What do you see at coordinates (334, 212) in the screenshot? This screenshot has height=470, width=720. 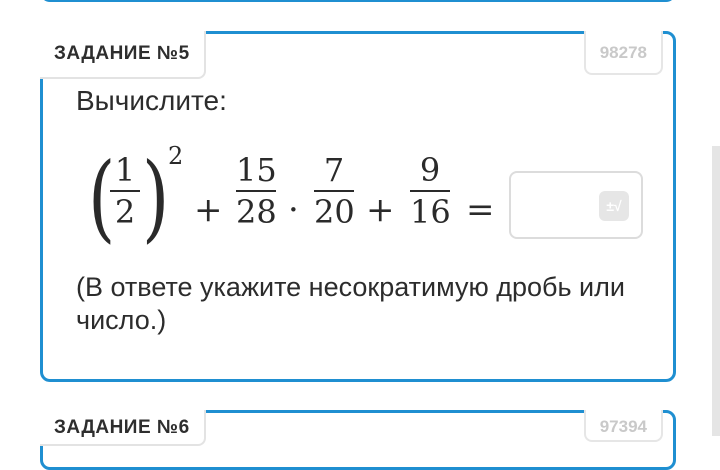 I see `fraction-denominator: 20` at bounding box center [334, 212].